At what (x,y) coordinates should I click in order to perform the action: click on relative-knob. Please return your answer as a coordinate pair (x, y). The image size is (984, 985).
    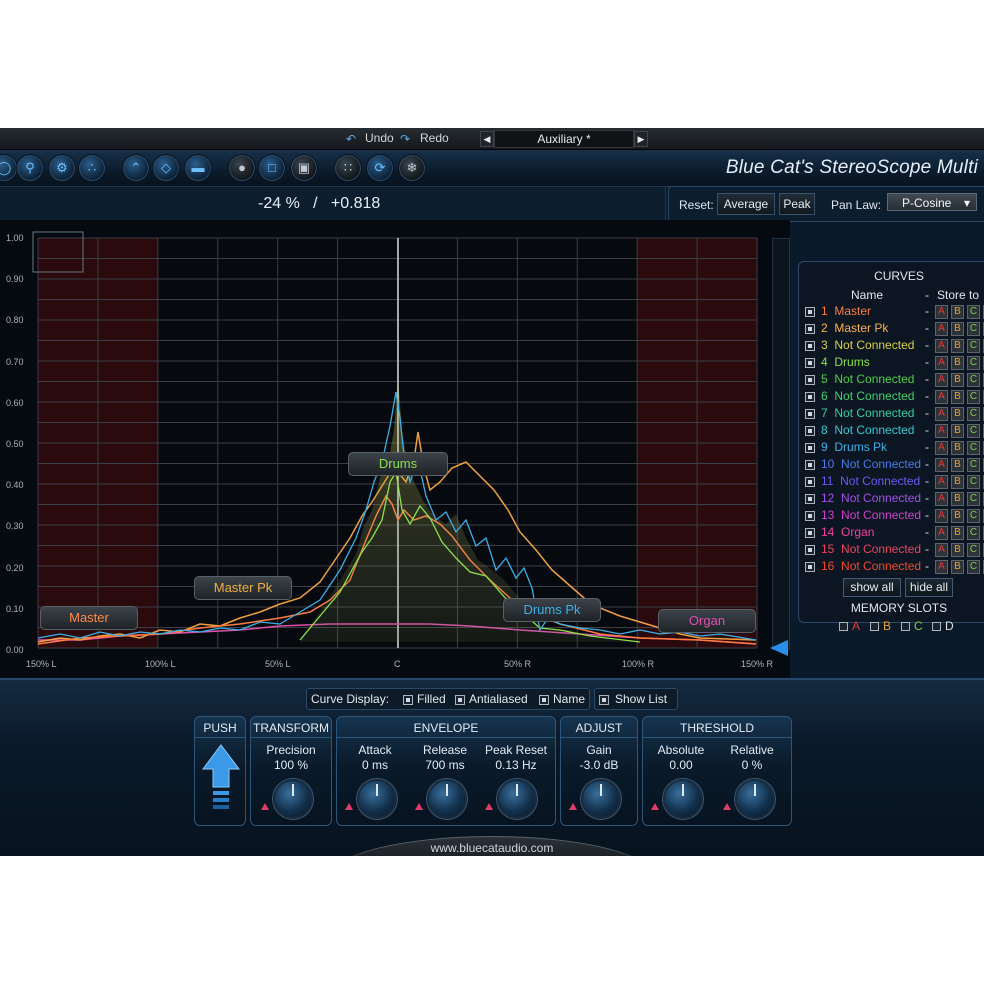
    Looking at the image, I should click on (755, 799).